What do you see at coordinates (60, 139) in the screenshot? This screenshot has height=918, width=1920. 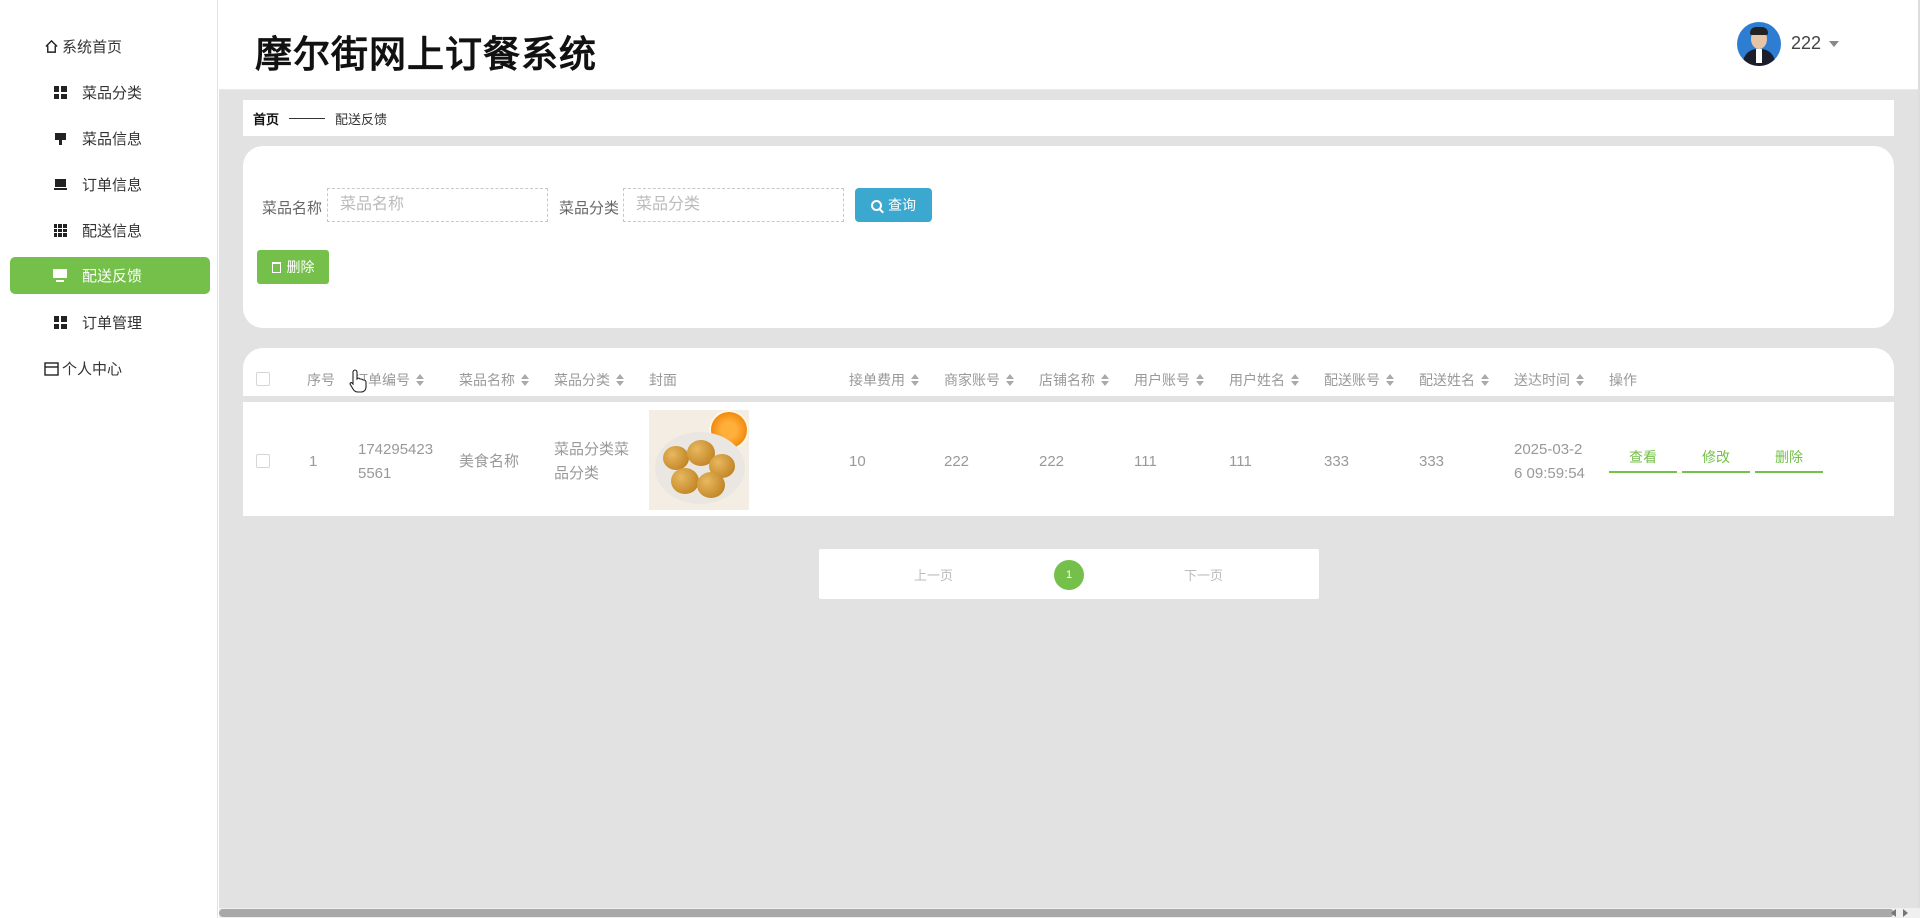 I see `food-icon` at bounding box center [60, 139].